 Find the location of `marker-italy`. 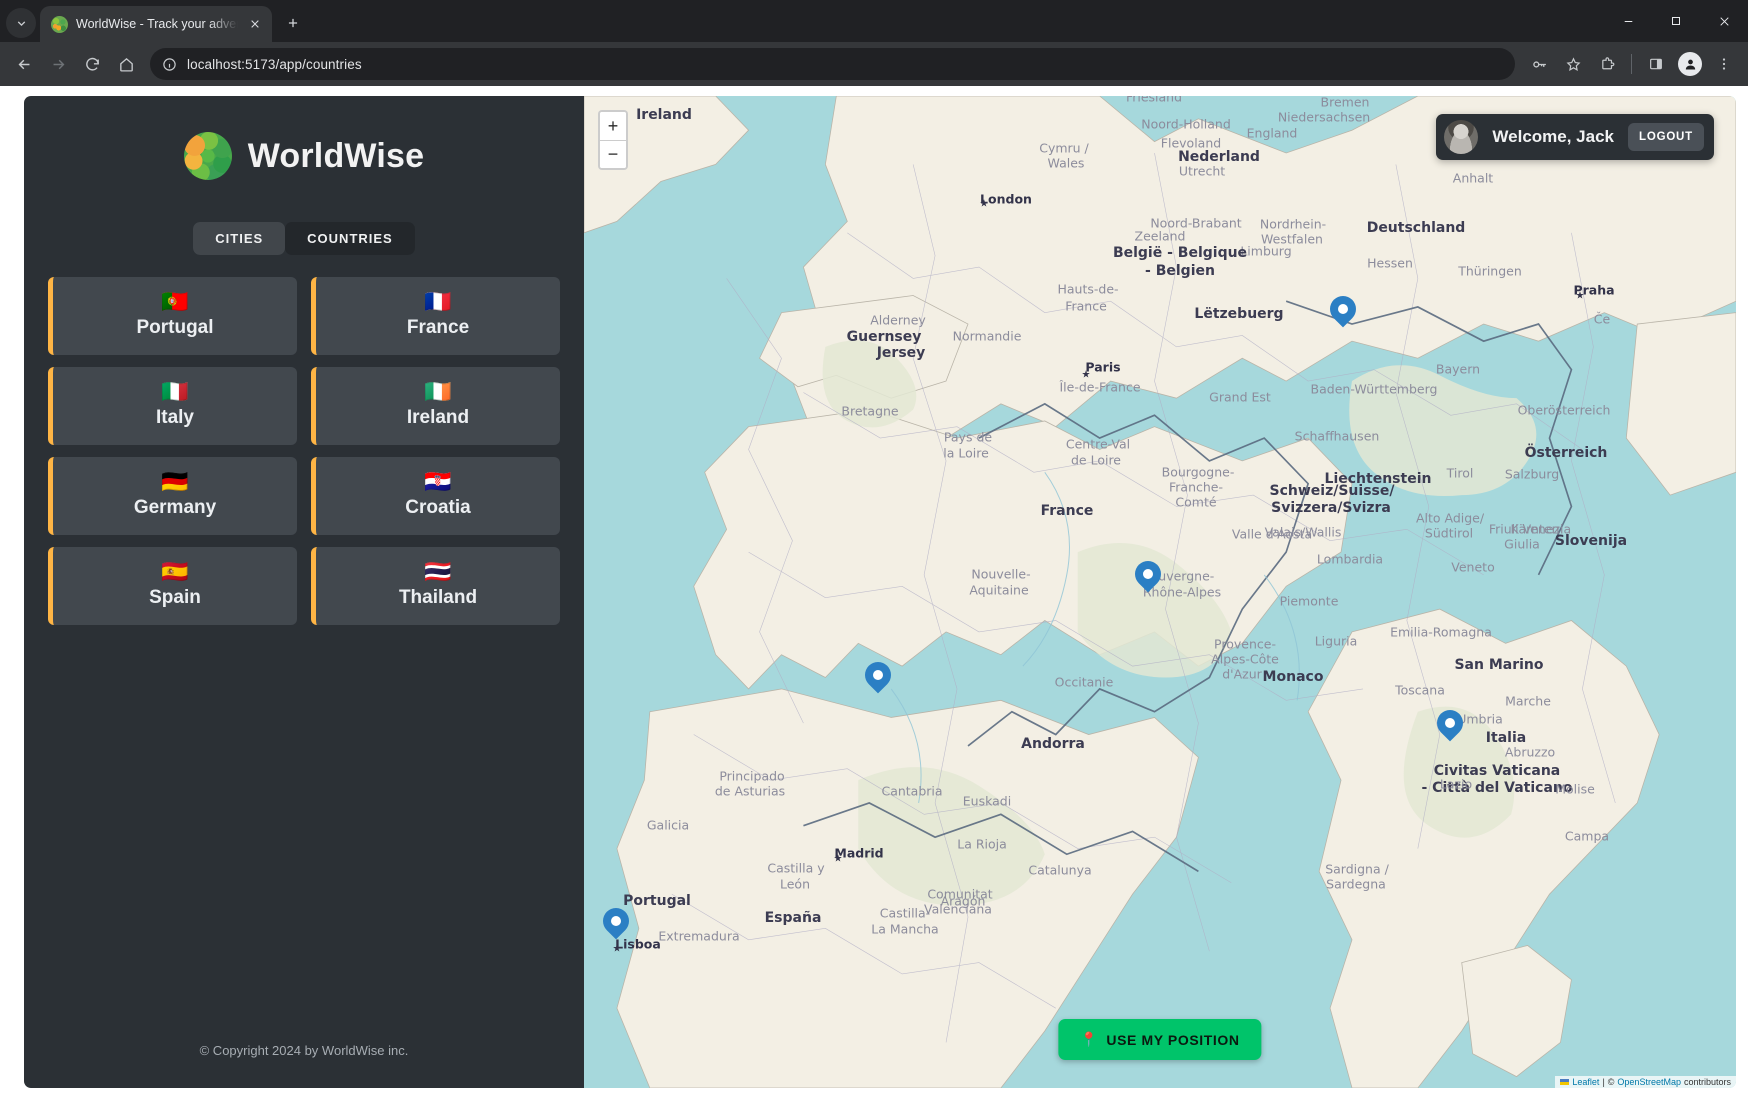

marker-italy is located at coordinates (1450, 726).